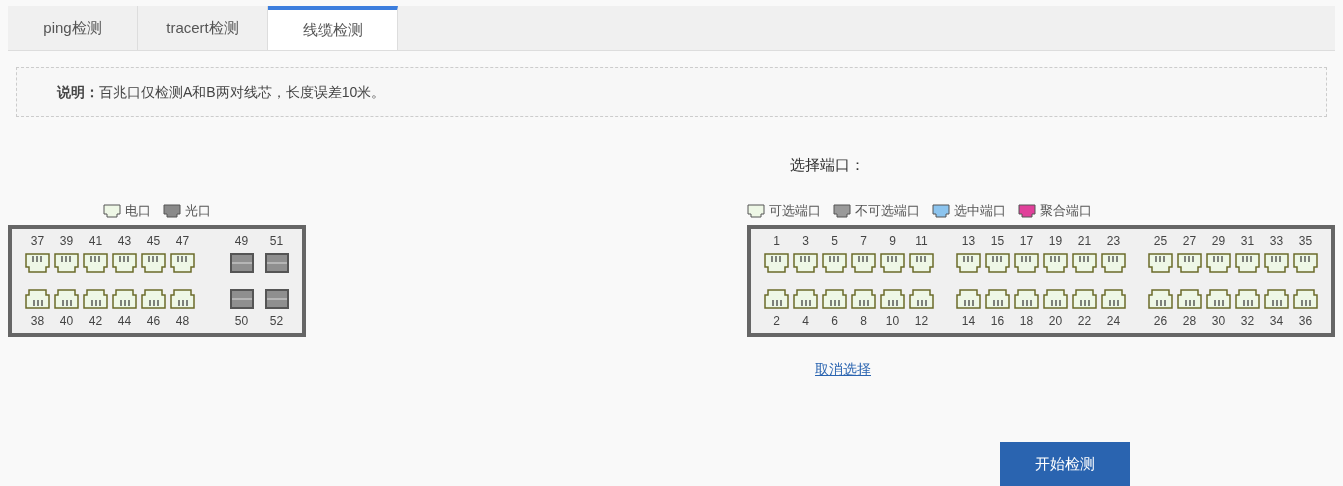 This screenshot has width=1343, height=486. What do you see at coordinates (1113, 240) in the screenshot?
I see `port-number: 23` at bounding box center [1113, 240].